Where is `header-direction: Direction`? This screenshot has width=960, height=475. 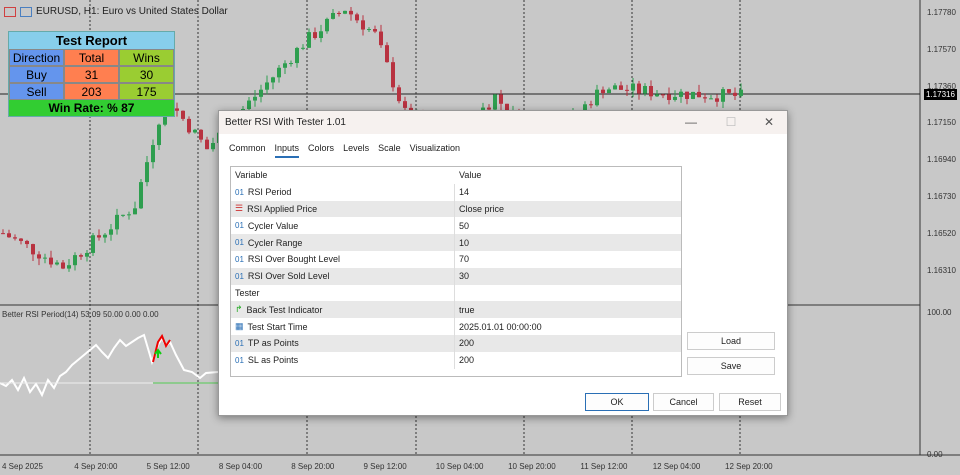
header-direction: Direction is located at coordinates (36, 57).